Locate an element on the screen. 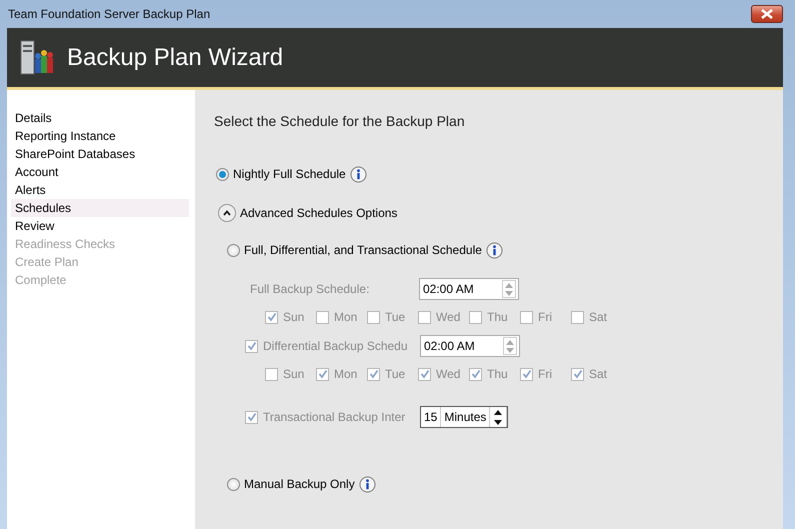 The height and width of the screenshot is (529, 795). sidebar-item: Review is located at coordinates (100, 226).